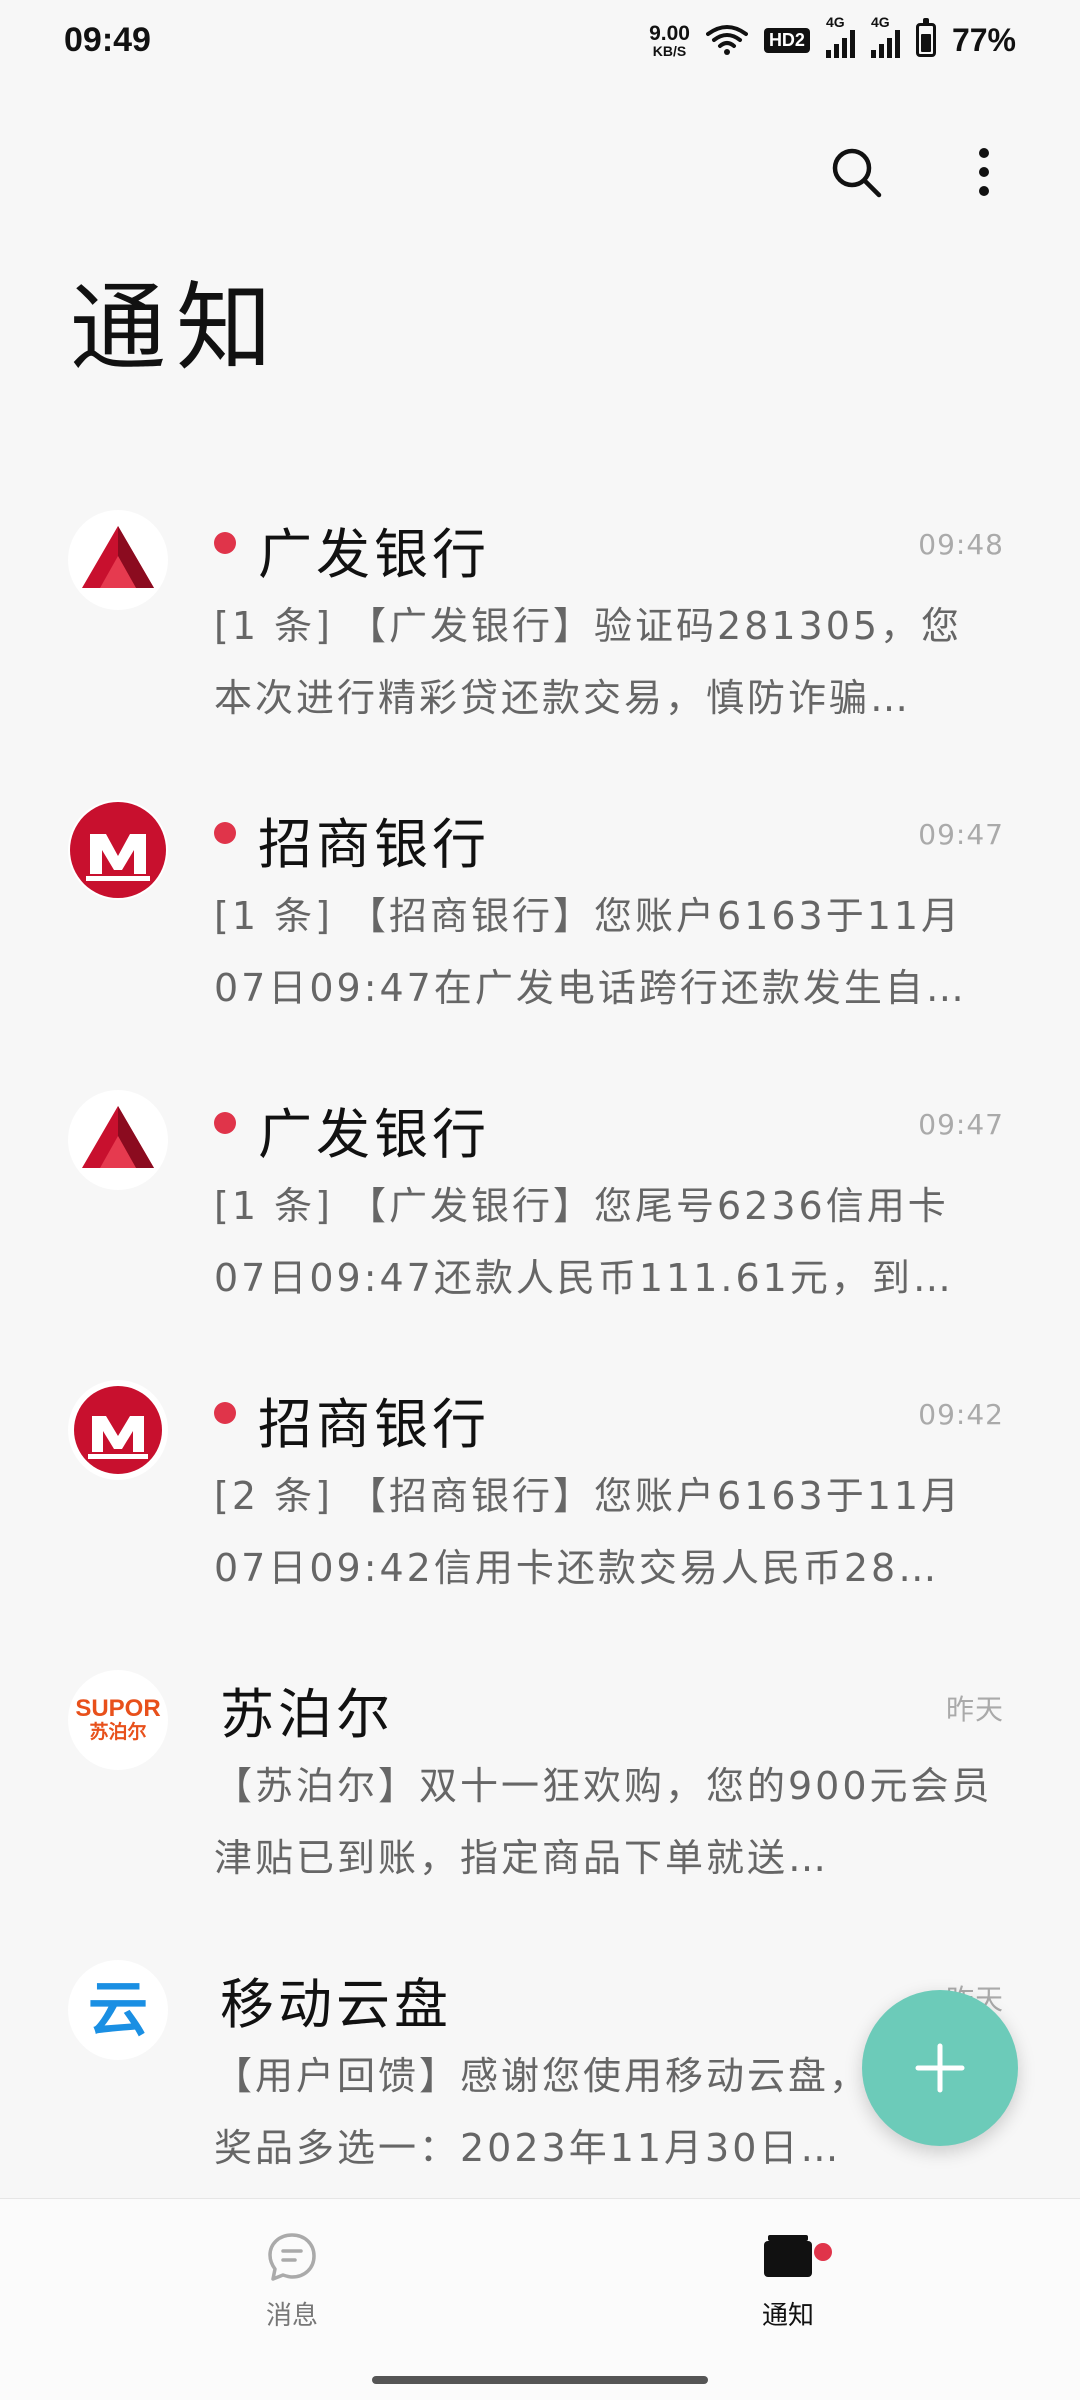  Describe the element at coordinates (336, 2004) in the screenshot. I see `sender-name: 移动云盘` at that location.